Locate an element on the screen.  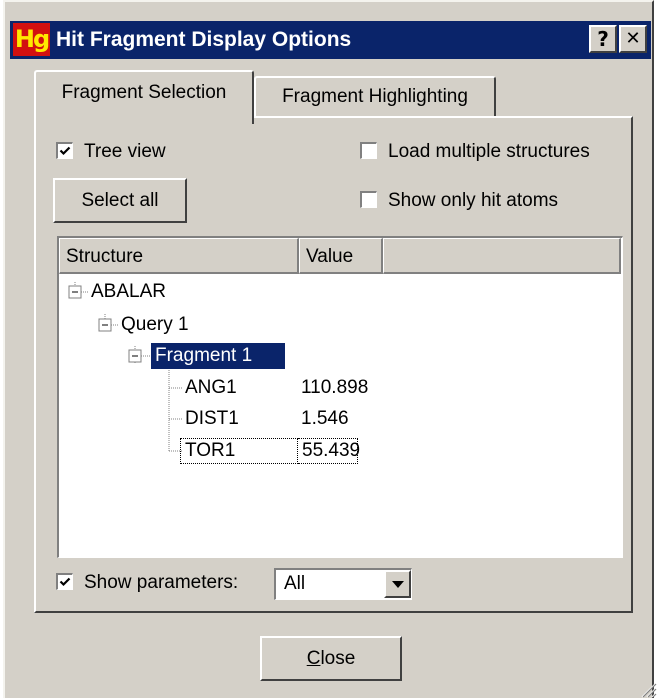
tab-fragment-highlighting: Fragment Highlighting is located at coordinates (375, 97).